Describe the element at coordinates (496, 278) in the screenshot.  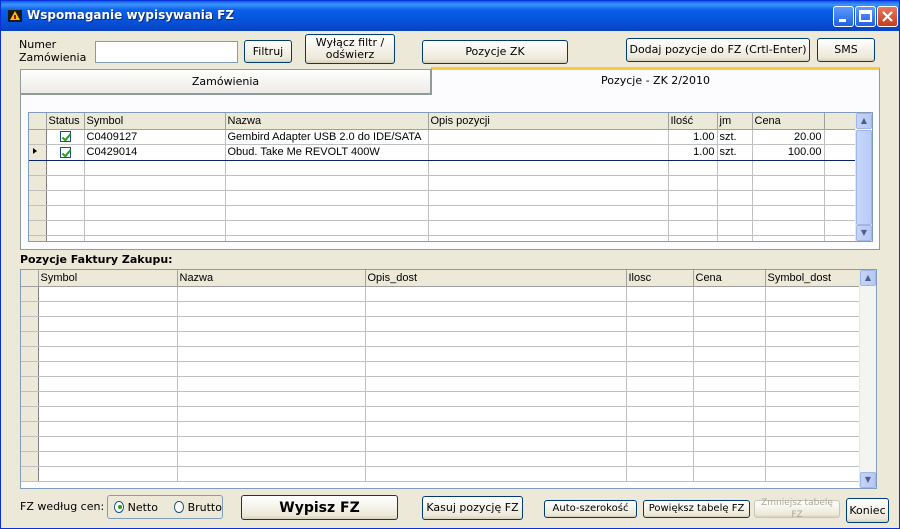
I see `fz-col-opis-dost: Opis_dost` at that location.